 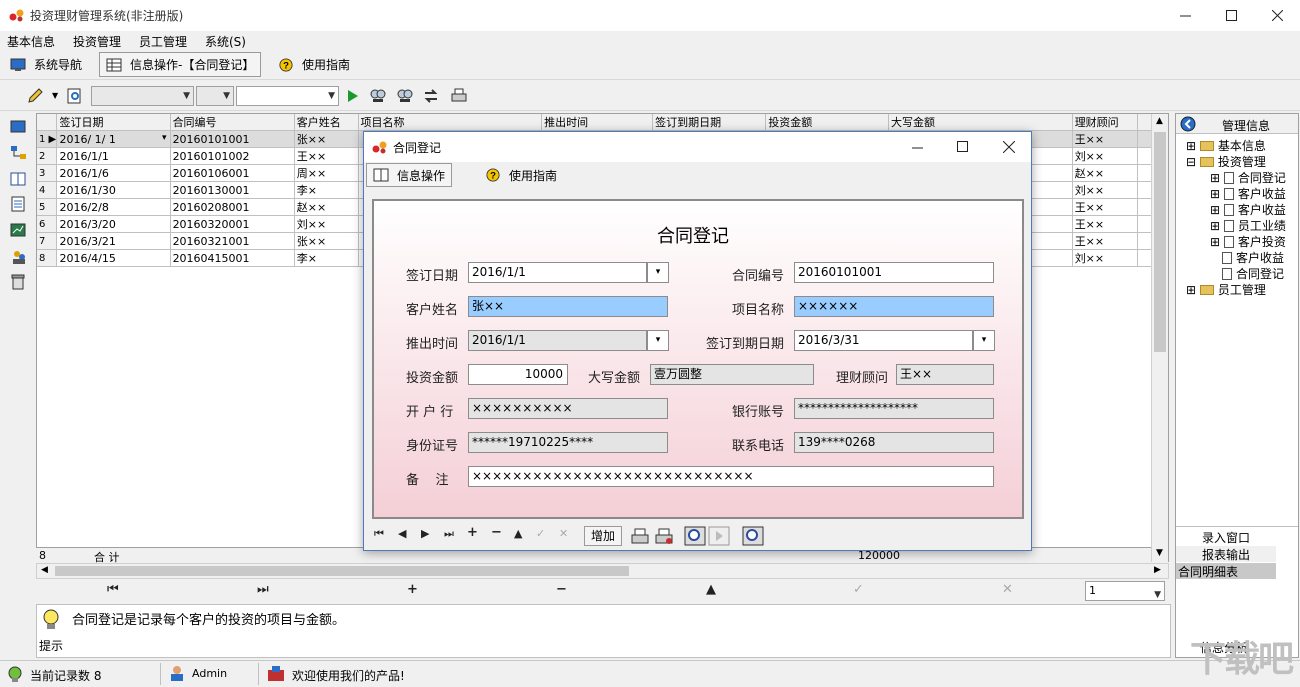 What do you see at coordinates (1159, 553) in the screenshot?
I see `scroll-down-icon: ▼` at bounding box center [1159, 553].